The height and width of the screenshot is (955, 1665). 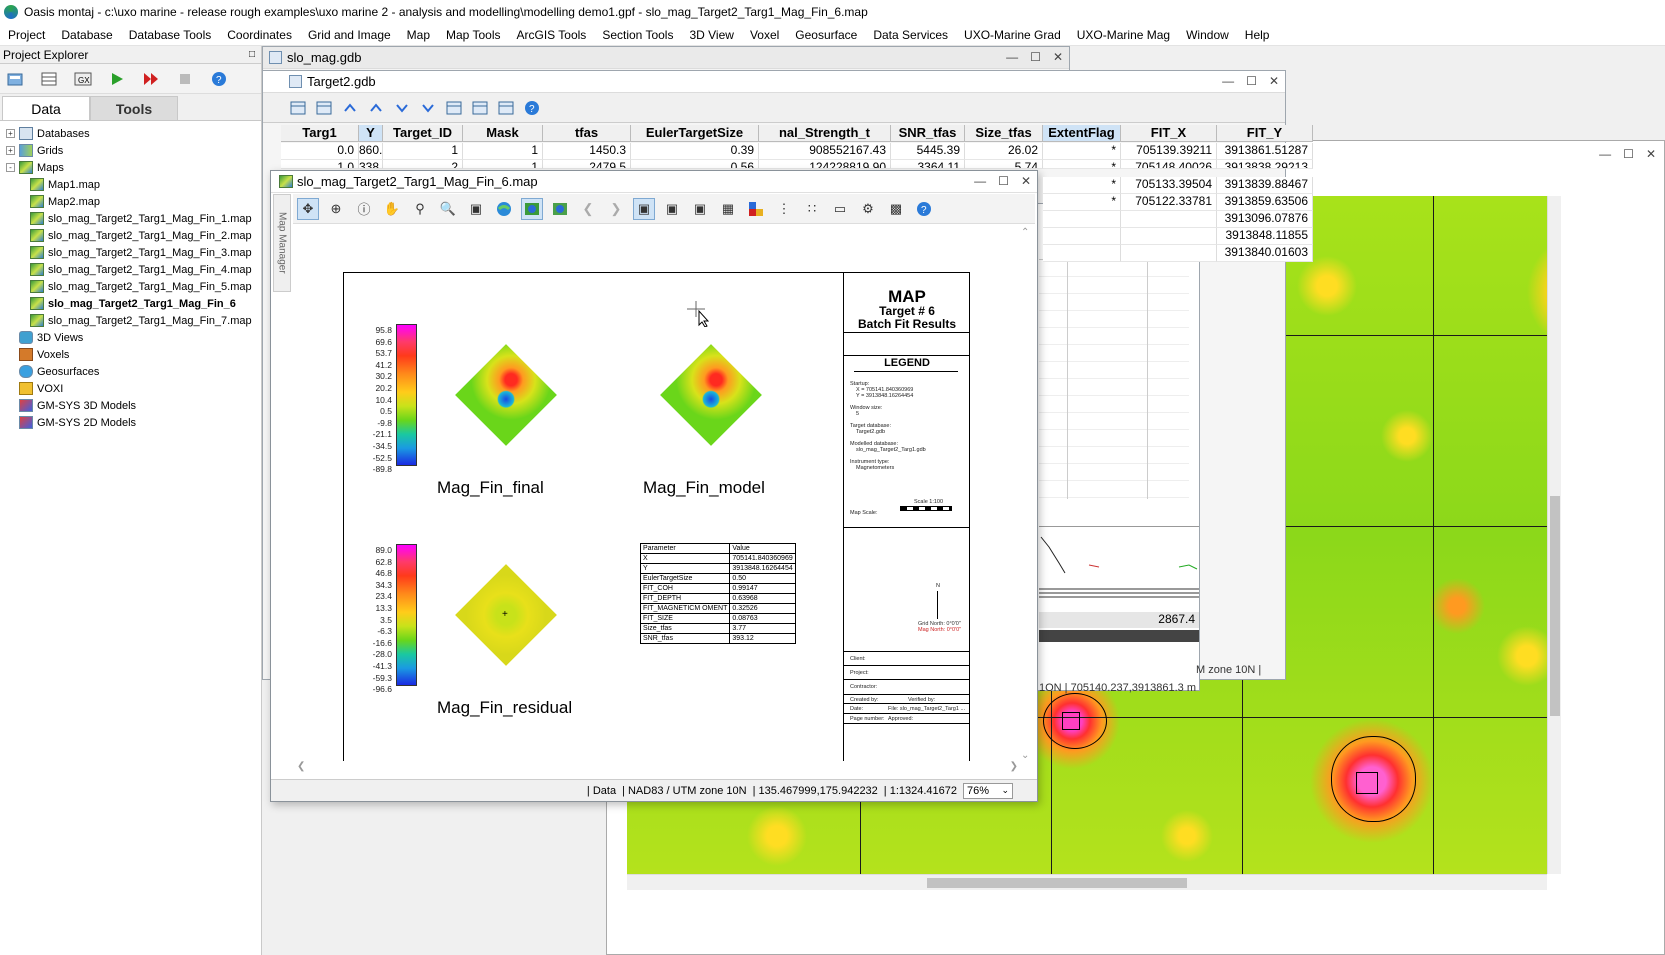 I want to click on info-icon: ⓘ, so click(x=364, y=209).